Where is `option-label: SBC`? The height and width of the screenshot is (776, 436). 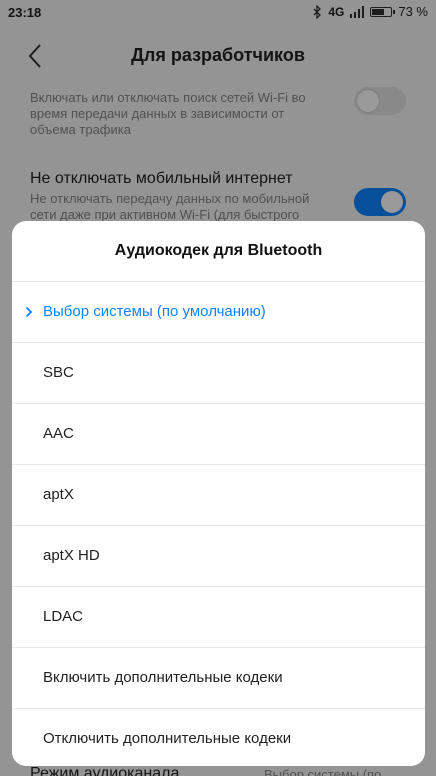
option-label: SBC is located at coordinates (58, 372).